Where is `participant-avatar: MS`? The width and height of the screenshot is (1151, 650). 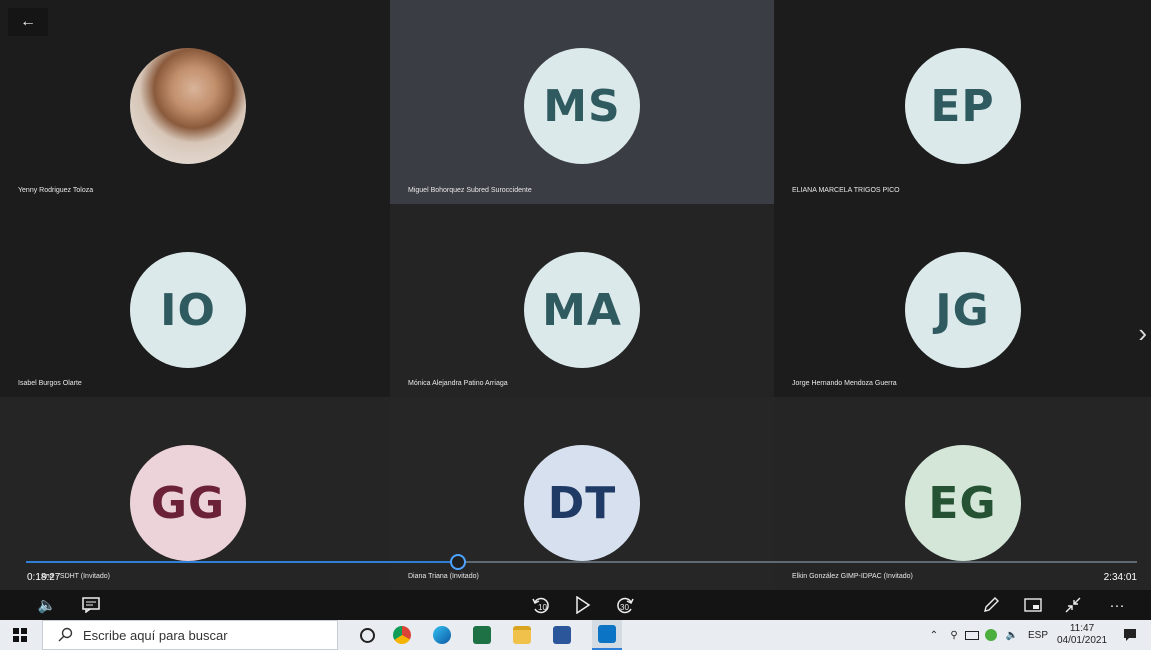
participant-avatar: MS is located at coordinates (582, 106).